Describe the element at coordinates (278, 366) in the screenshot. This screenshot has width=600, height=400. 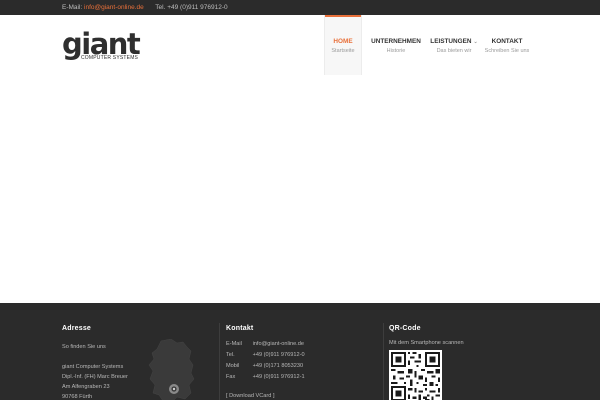
I see `contact-mobil-value: +49 (0)171 8053230` at that location.